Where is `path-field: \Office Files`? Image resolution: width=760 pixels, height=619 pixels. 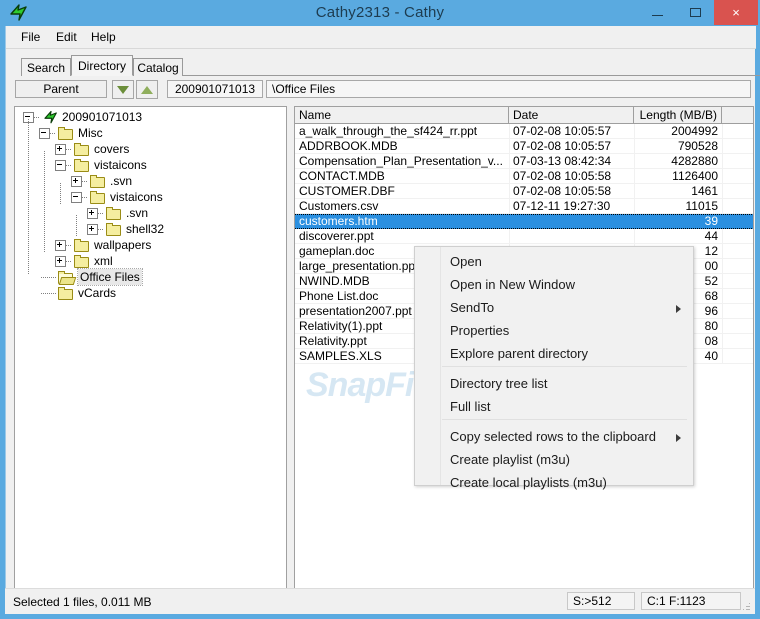
path-field: \Office Files is located at coordinates (508, 89).